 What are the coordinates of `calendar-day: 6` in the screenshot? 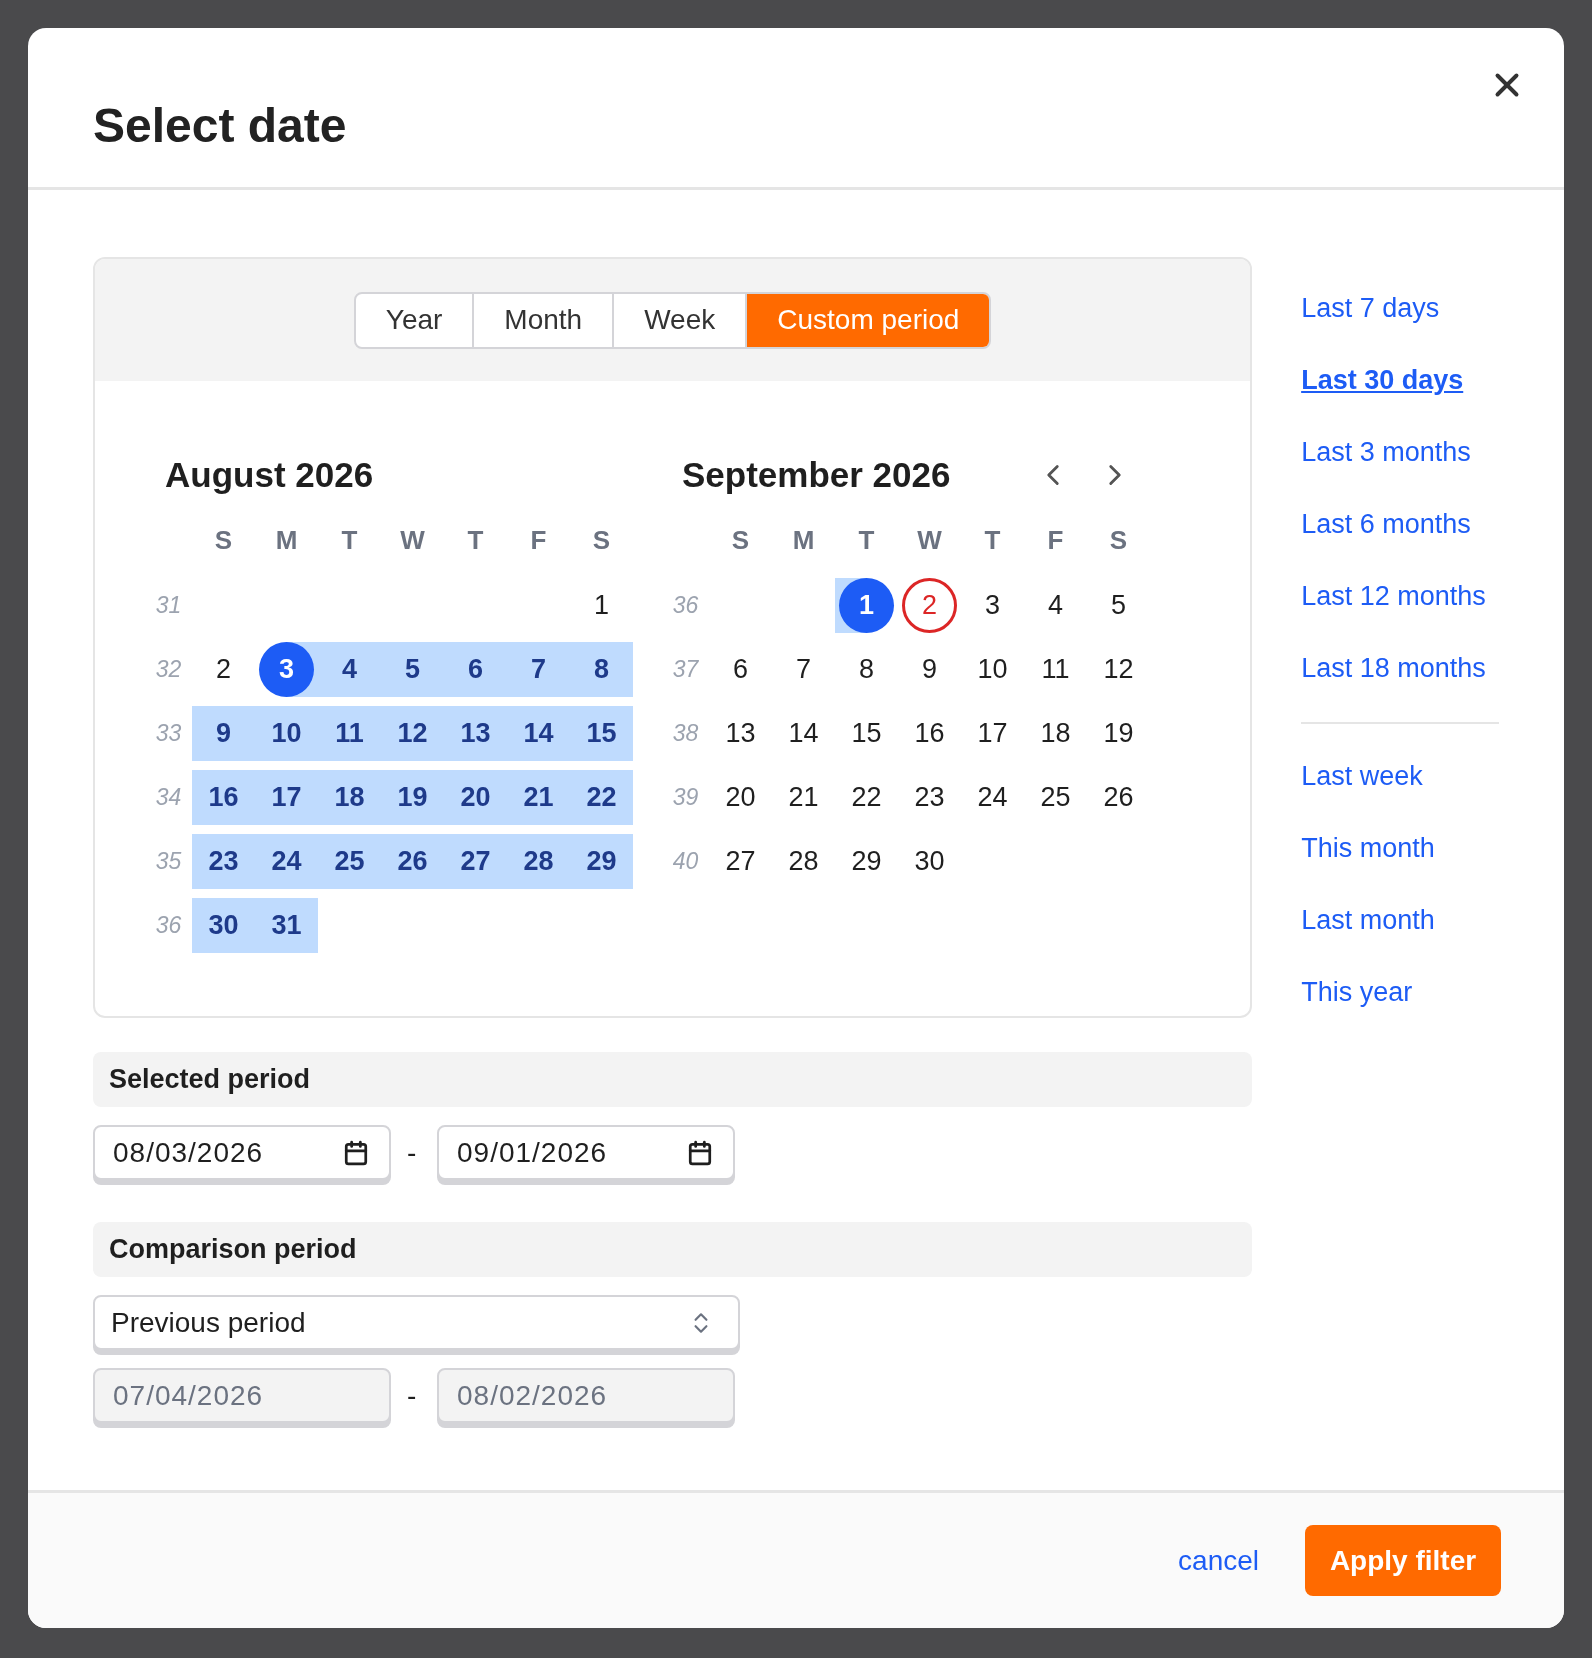 It's located at (740, 669).